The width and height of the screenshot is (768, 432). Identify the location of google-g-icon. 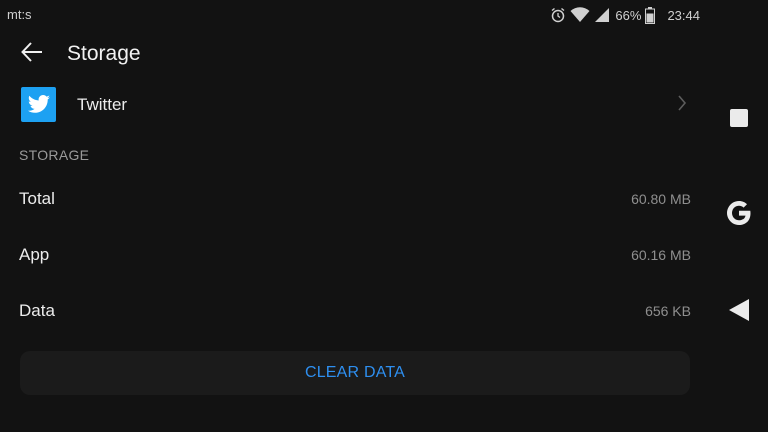
(739, 215).